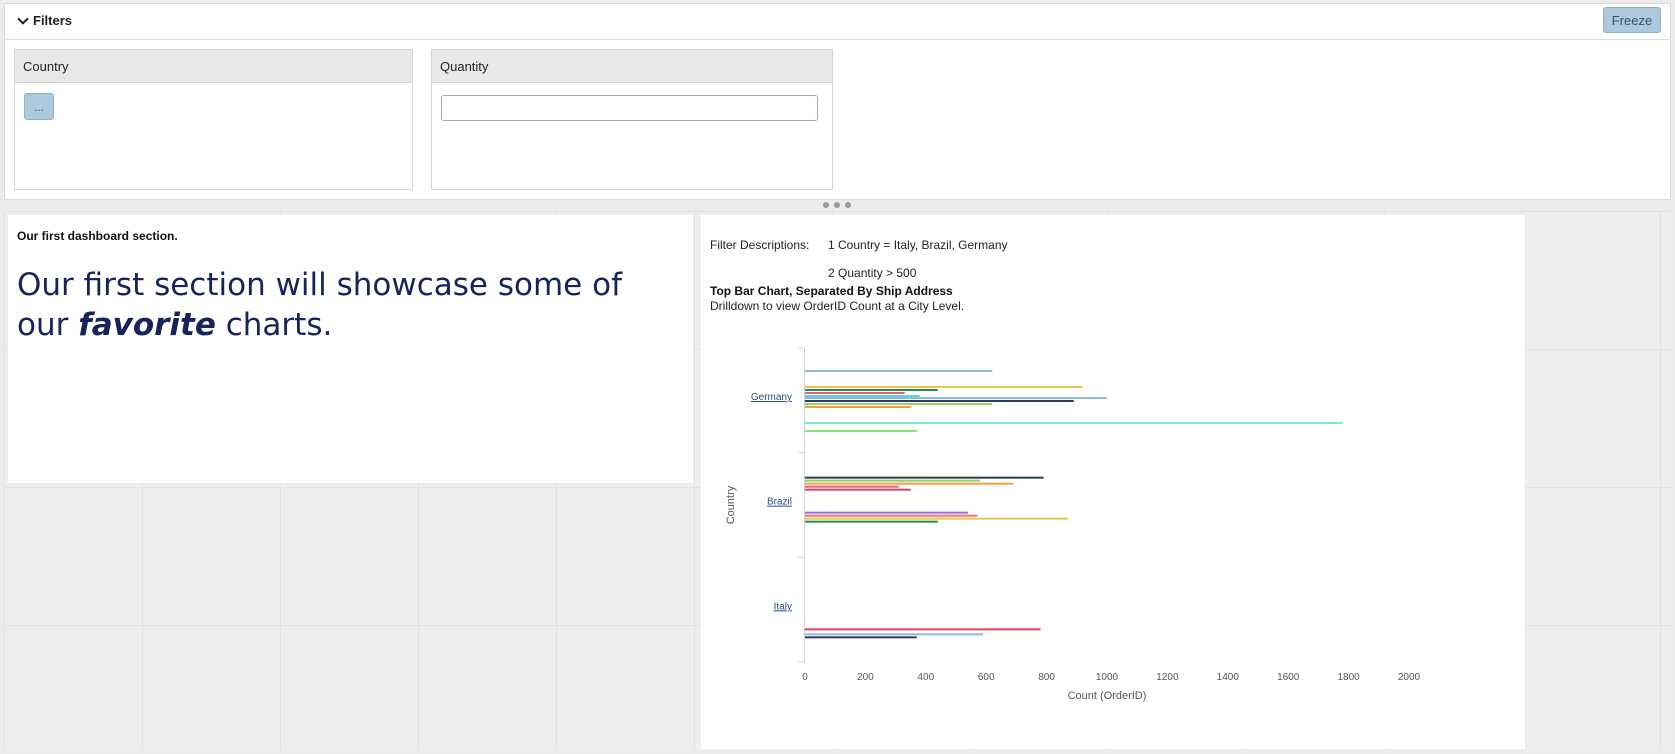  I want to click on filters-toggle-label: Filters, so click(53, 20).